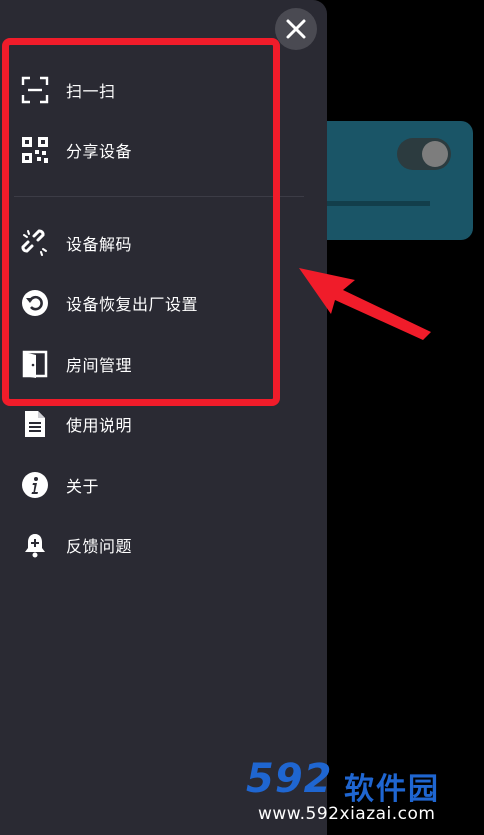  Describe the element at coordinates (99, 244) in the screenshot. I see `menu-item-label: 设备解码` at that location.